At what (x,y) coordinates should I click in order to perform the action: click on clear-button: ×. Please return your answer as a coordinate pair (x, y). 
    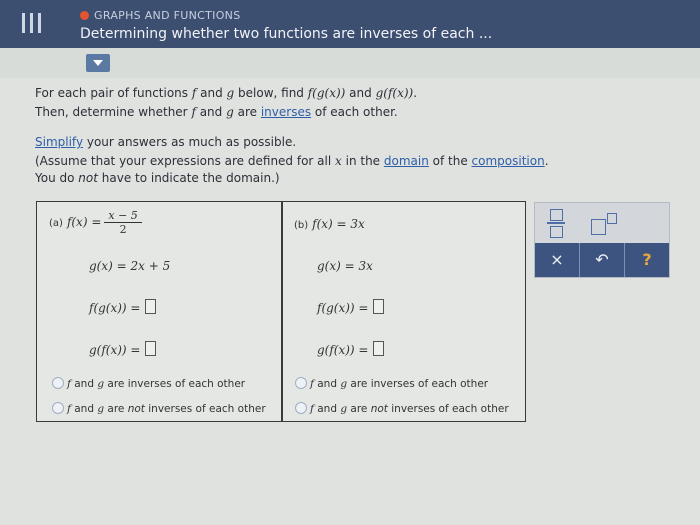
    Looking at the image, I should click on (557, 260).